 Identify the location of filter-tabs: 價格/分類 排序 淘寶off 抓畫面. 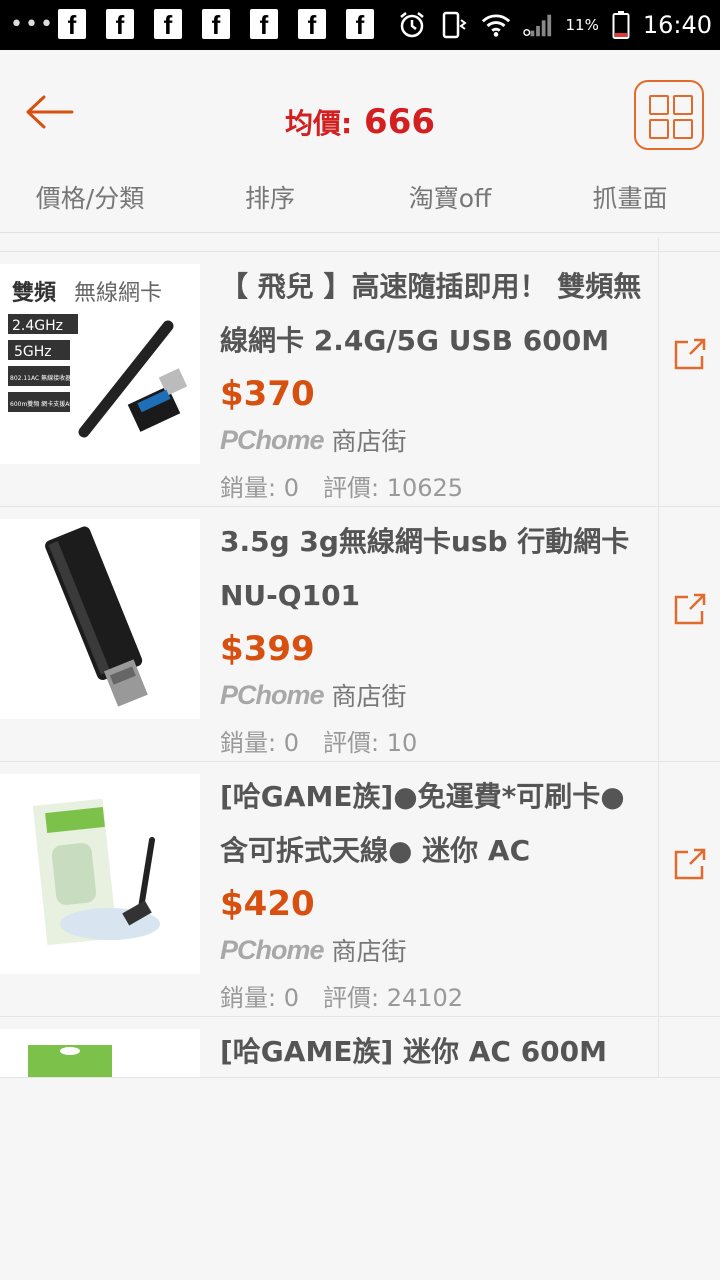
(360, 202).